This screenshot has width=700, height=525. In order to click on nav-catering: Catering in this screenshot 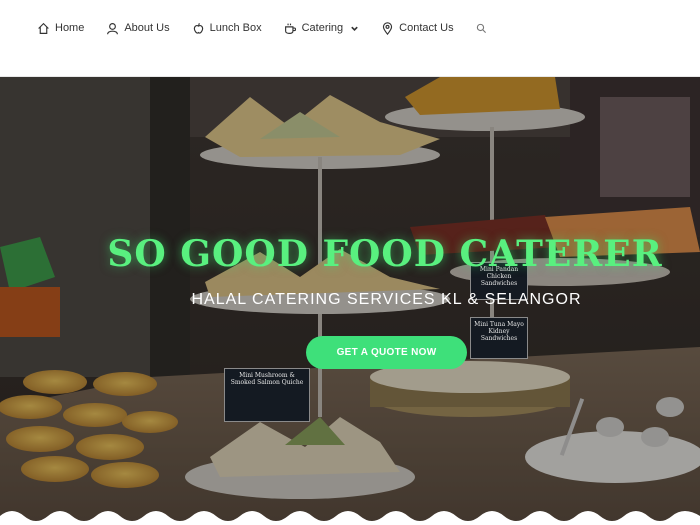, I will do `click(322, 28)`.